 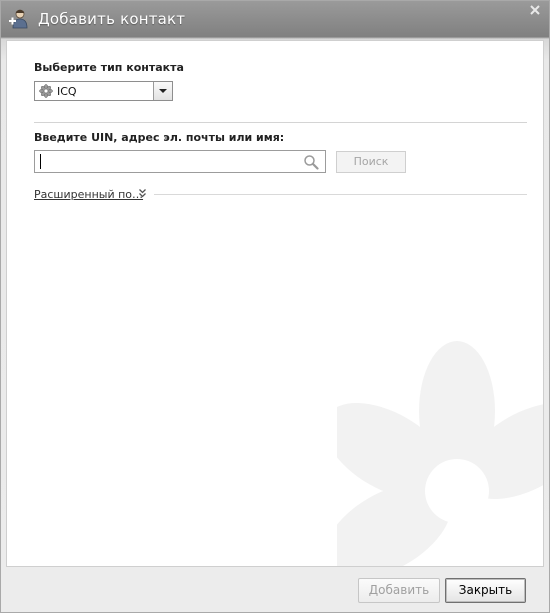 What do you see at coordinates (535, 10) in the screenshot?
I see `close-icon` at bounding box center [535, 10].